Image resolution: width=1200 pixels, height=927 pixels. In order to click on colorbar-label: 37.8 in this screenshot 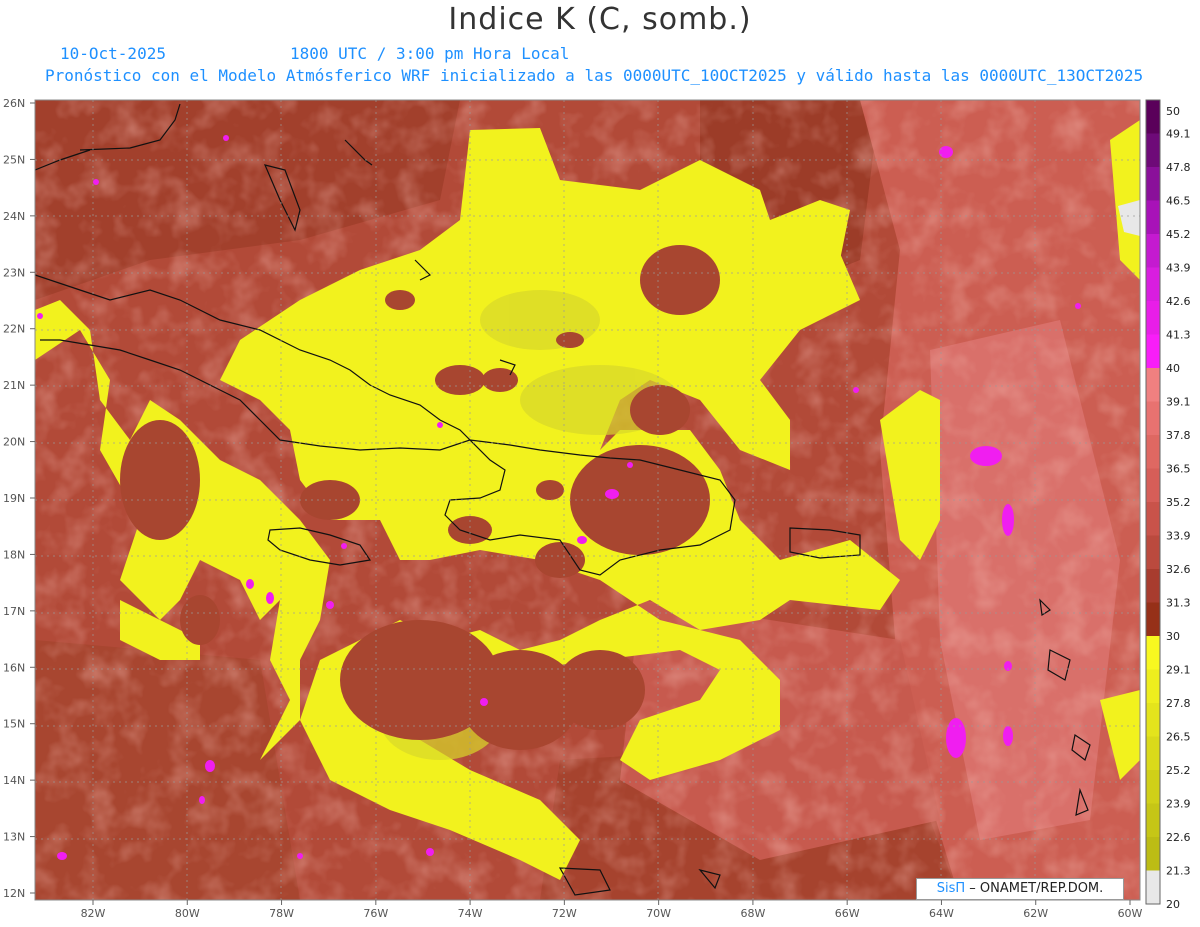, I will do `click(1178, 435)`.